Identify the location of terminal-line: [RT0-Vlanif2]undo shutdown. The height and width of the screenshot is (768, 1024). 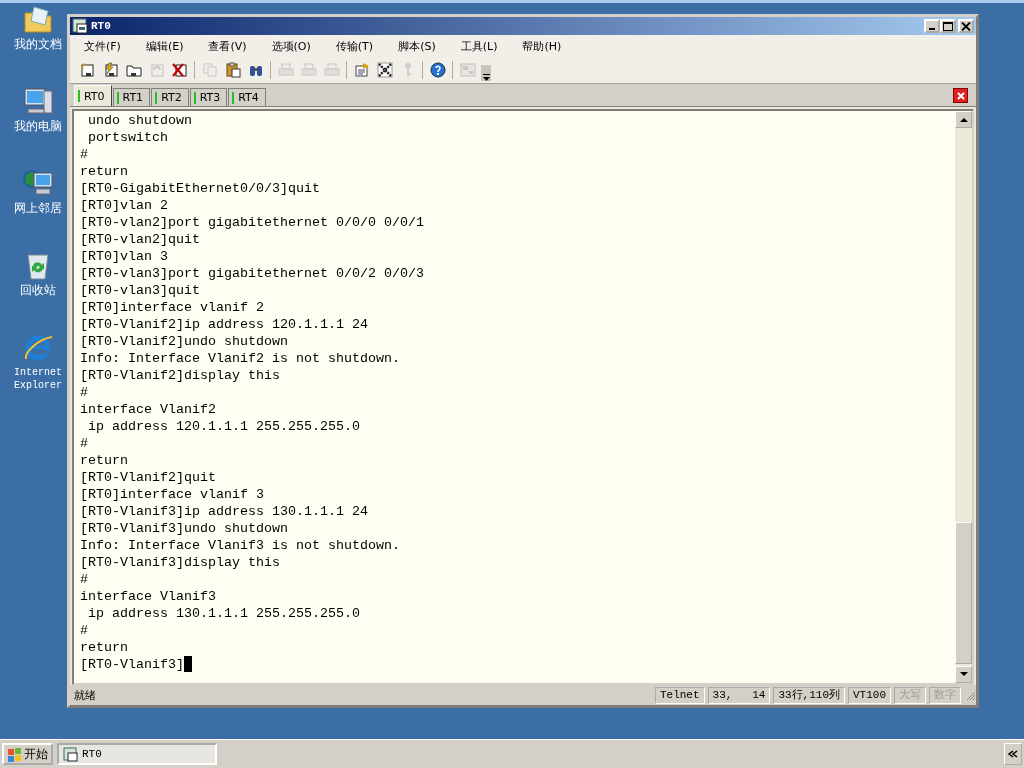
(184, 341).